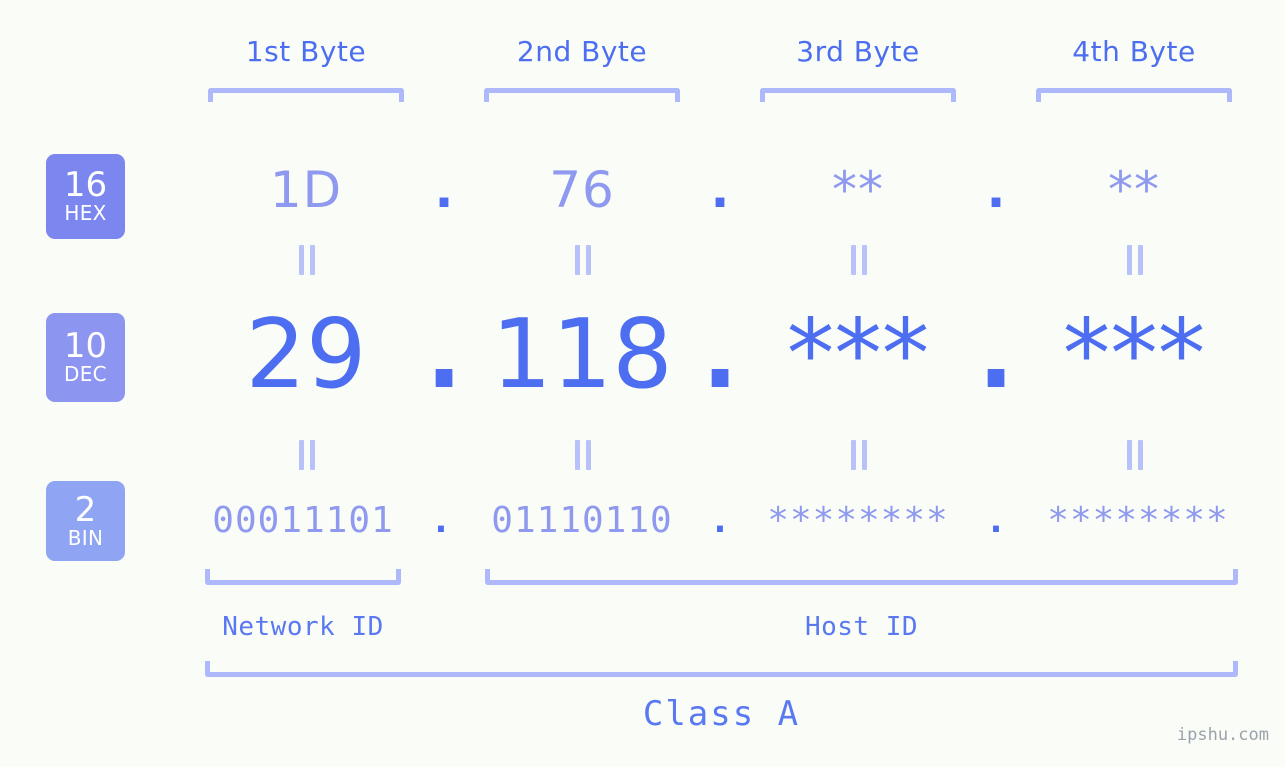  Describe the element at coordinates (303, 577) in the screenshot. I see `network-id-bracket` at that location.